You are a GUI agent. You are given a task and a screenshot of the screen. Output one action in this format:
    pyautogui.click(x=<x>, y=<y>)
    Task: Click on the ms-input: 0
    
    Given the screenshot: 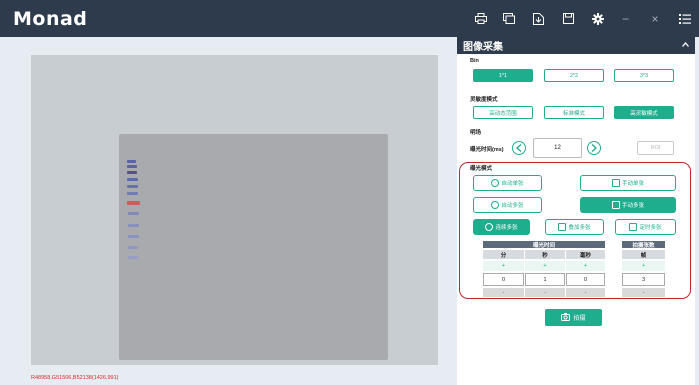 What is the action you would take?
    pyautogui.click(x=585, y=279)
    